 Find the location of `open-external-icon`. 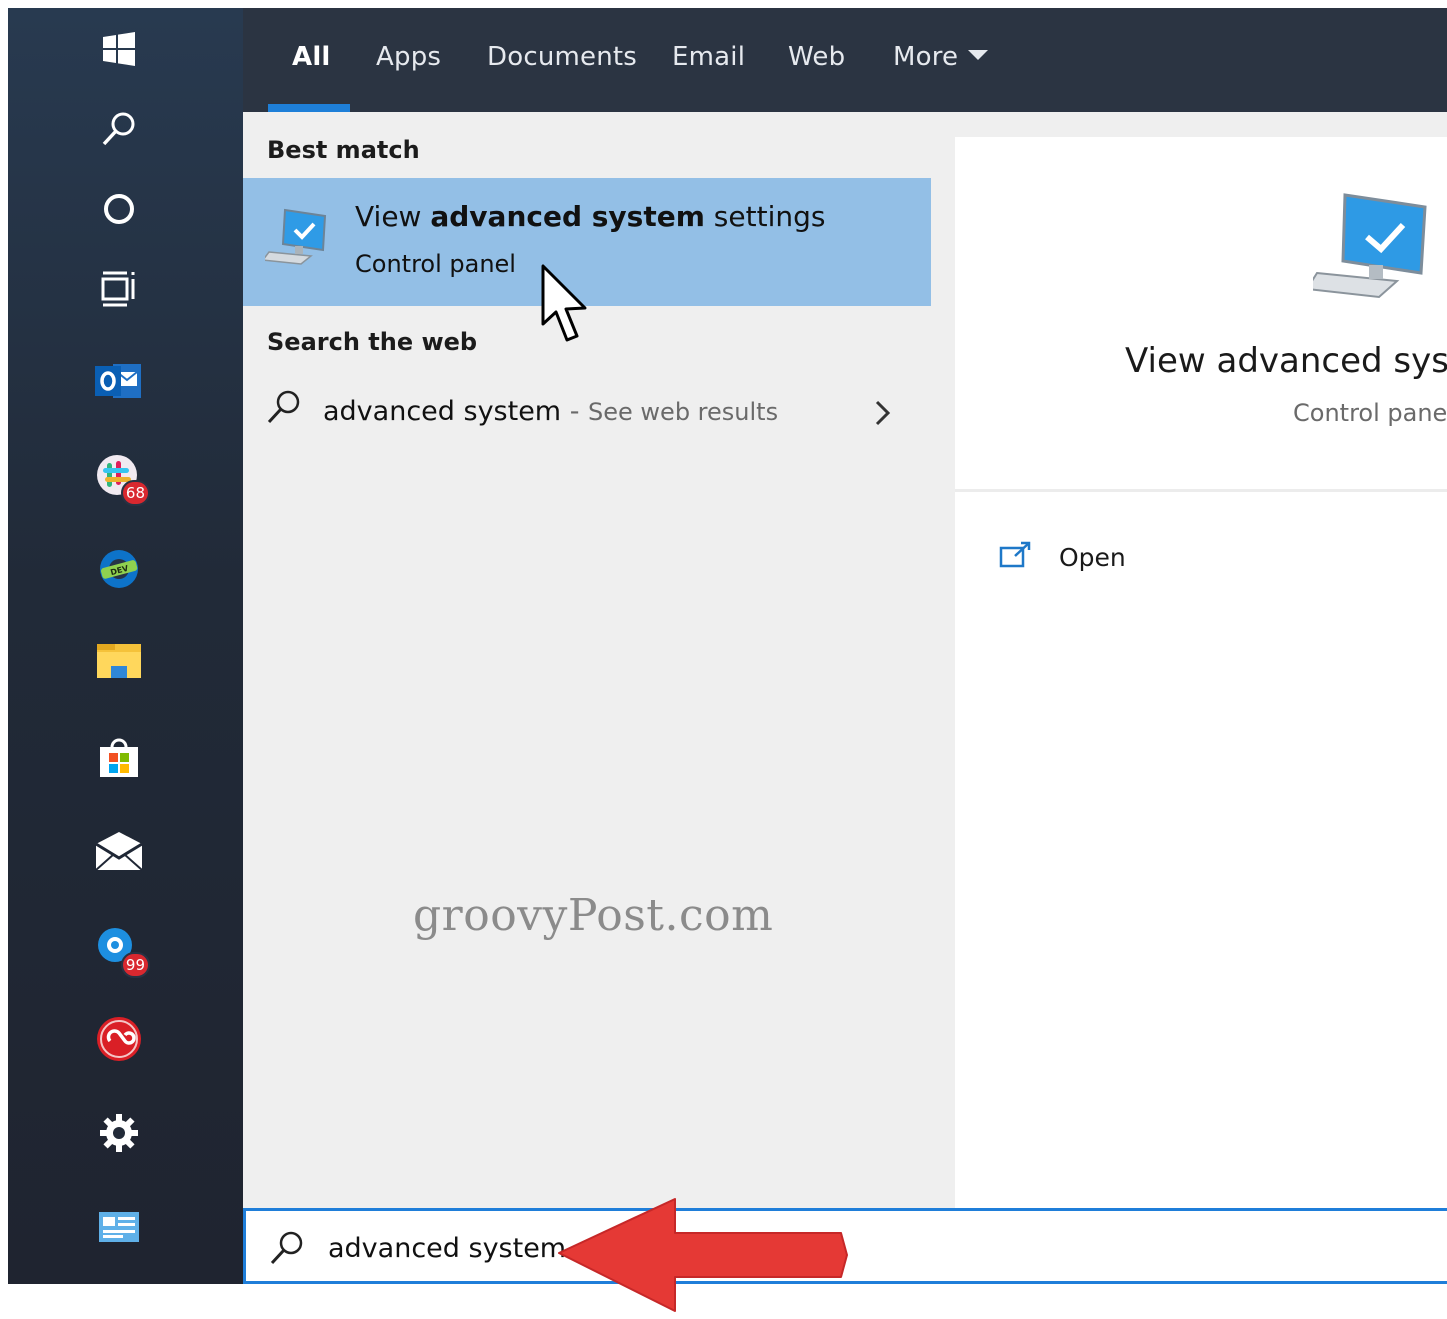

open-external-icon is located at coordinates (1016, 557).